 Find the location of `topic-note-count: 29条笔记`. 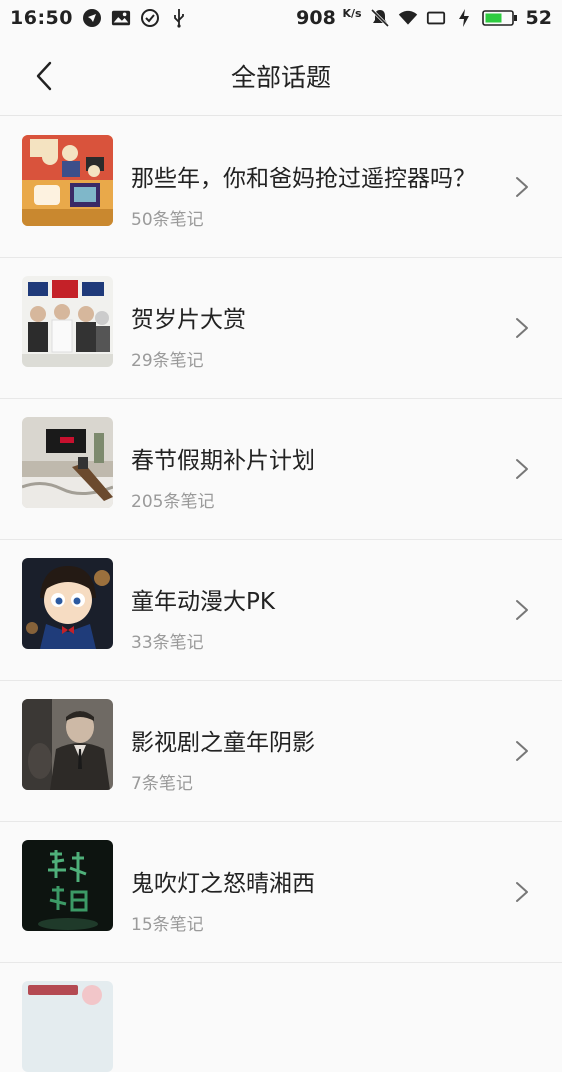

topic-note-count: 29条笔记 is located at coordinates (167, 361).